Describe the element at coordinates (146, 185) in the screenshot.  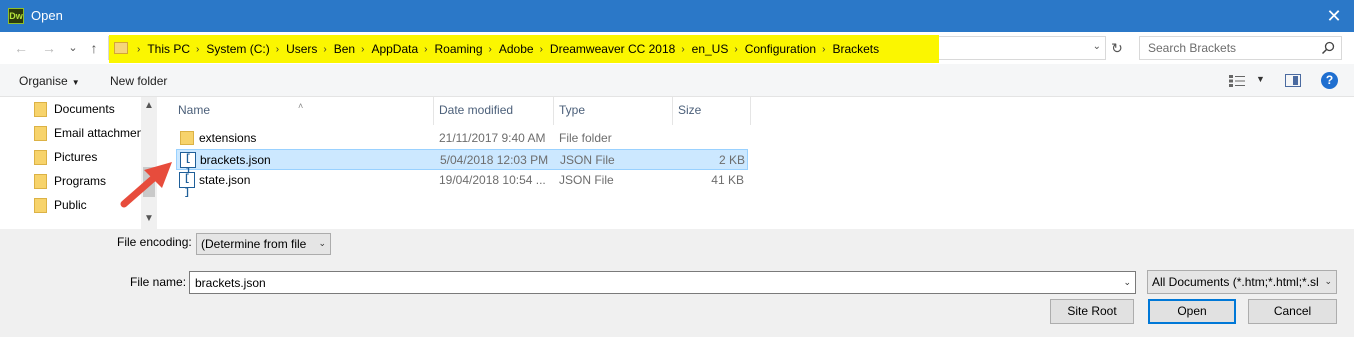
I see `annotation-arrow-icon` at that location.